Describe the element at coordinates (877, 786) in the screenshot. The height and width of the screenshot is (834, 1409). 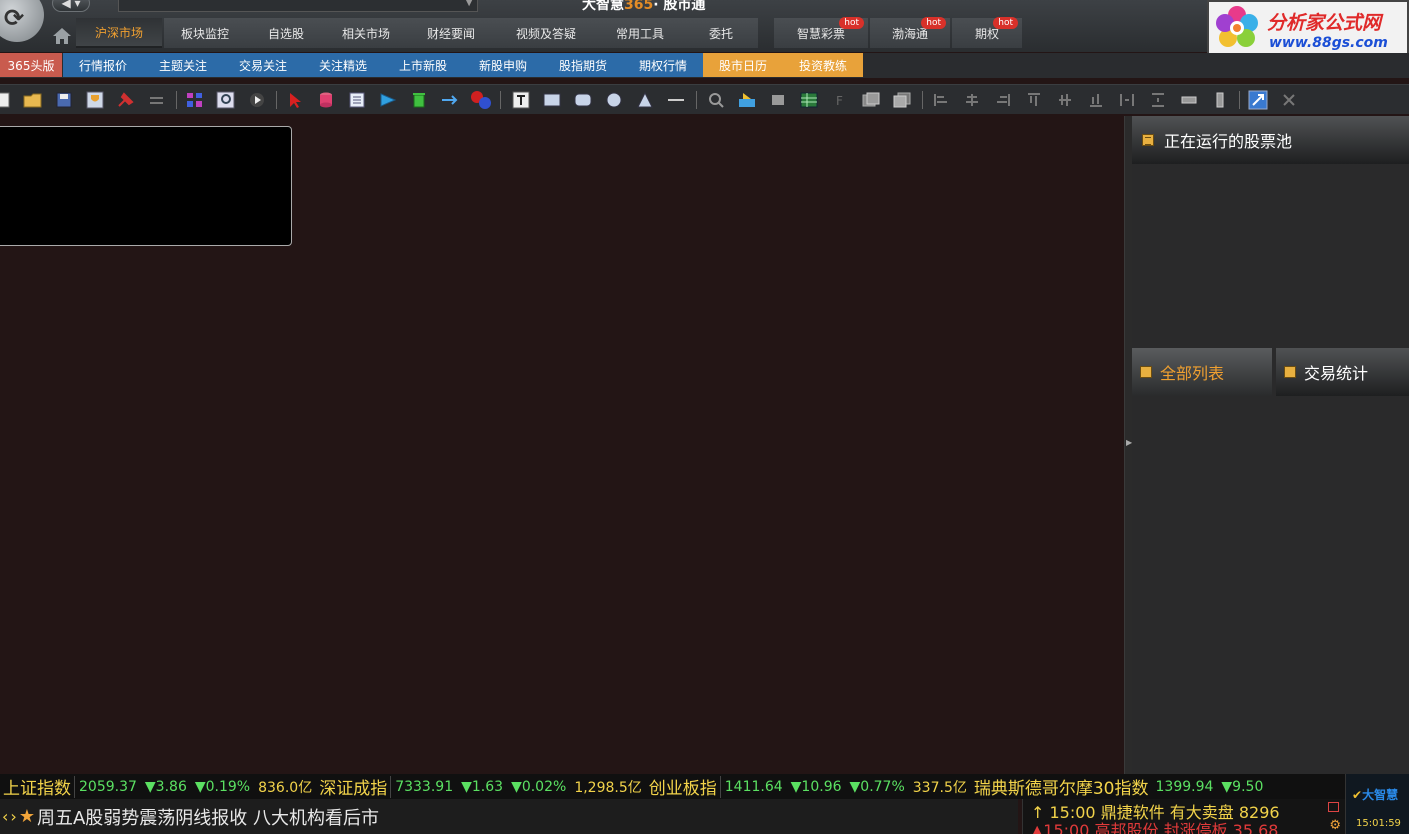
I see `ticker-percent: ▼0.77%` at that location.